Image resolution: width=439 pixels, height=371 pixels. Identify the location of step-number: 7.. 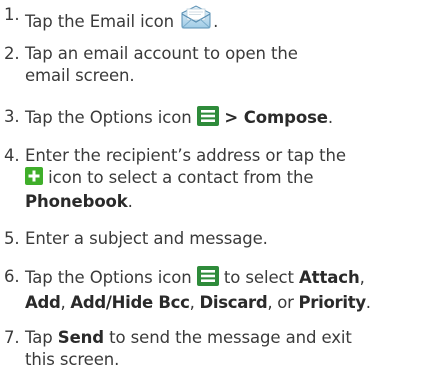
(12, 337).